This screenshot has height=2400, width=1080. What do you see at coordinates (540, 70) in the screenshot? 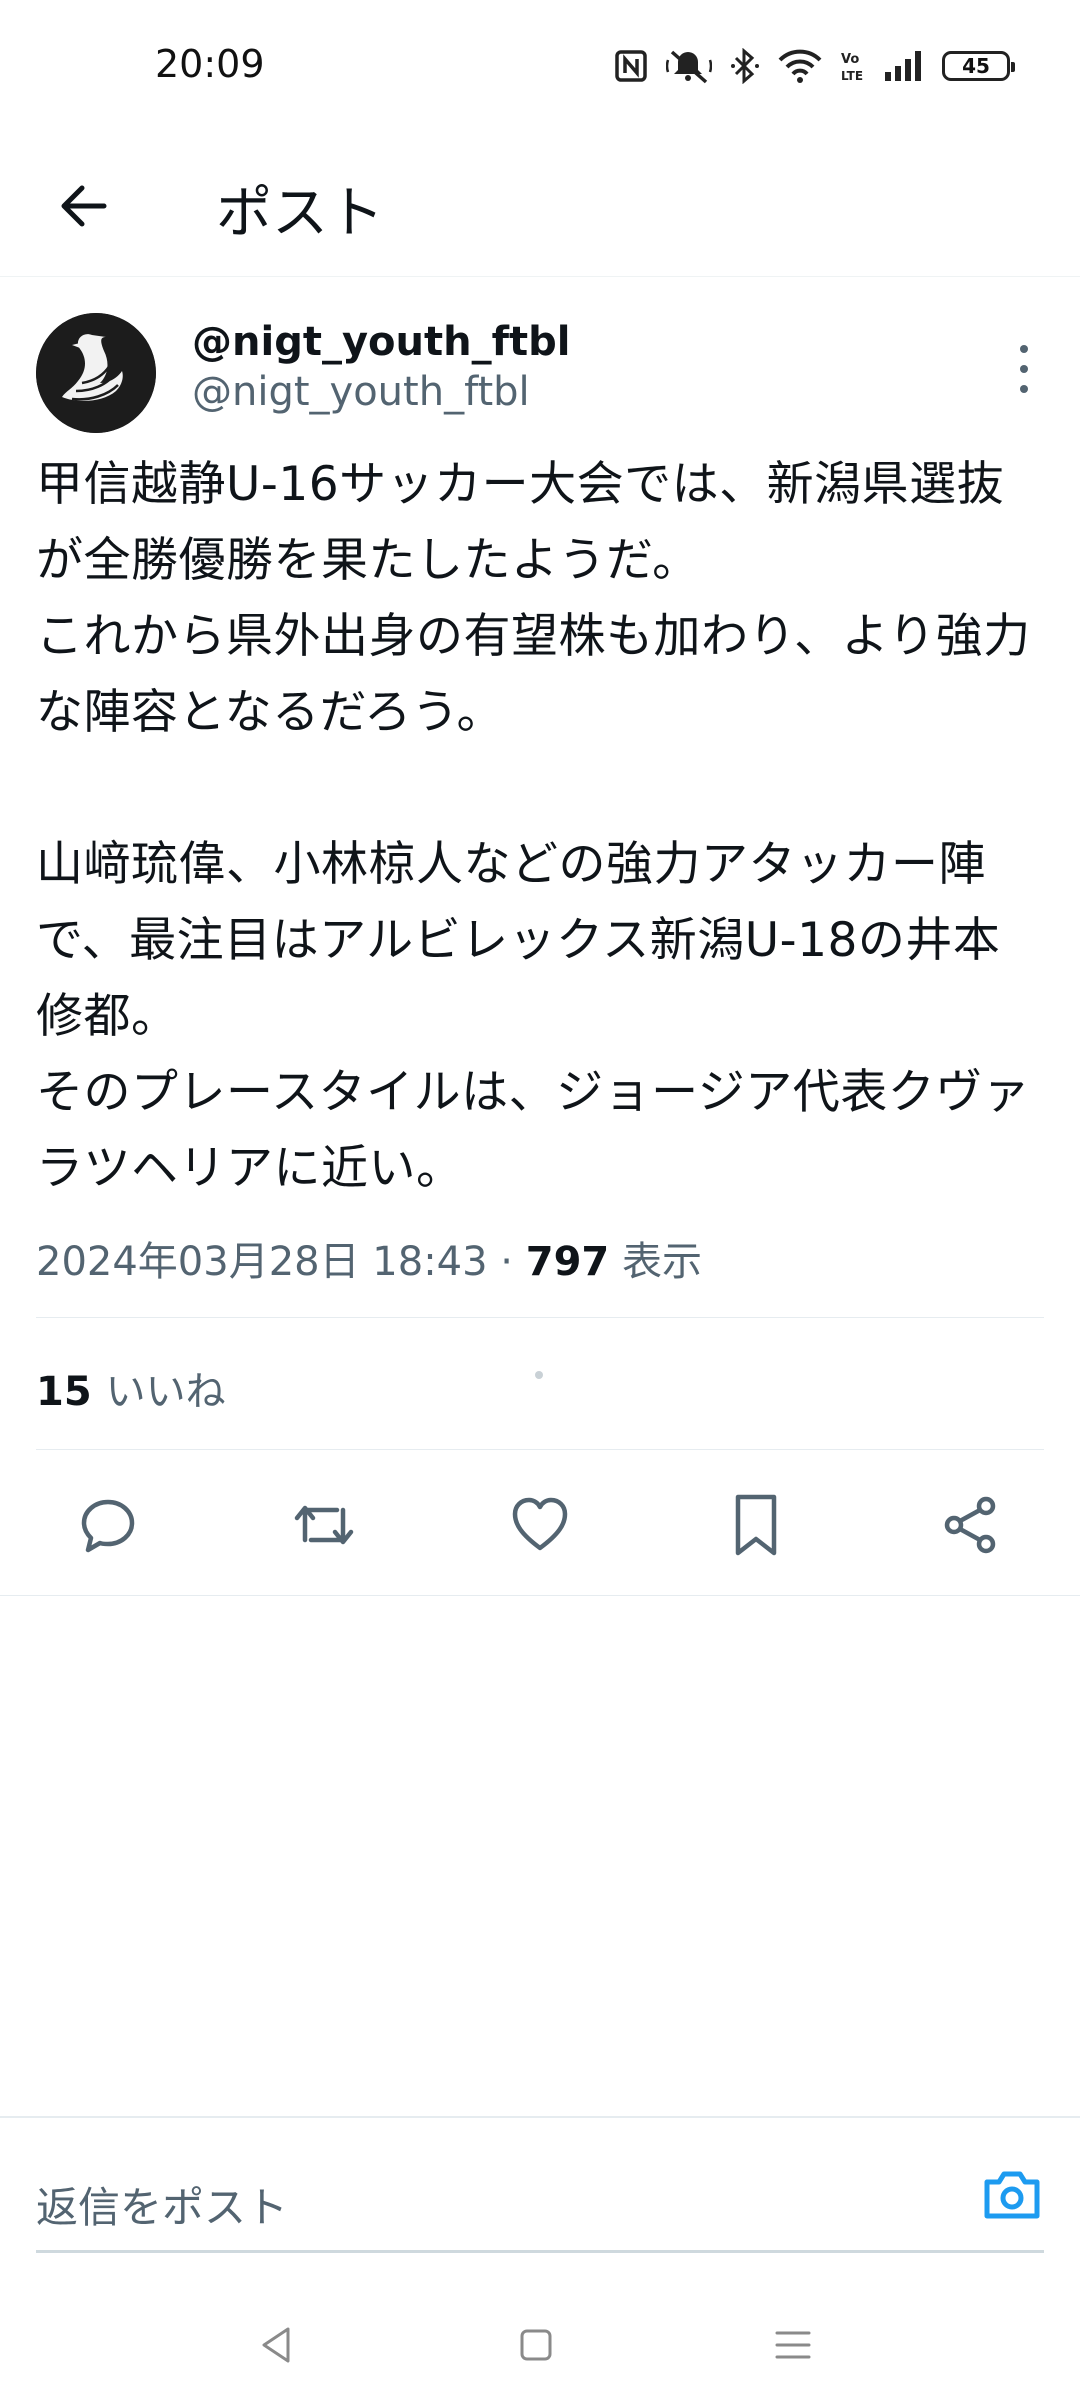
I see `status-bar: 20:09 Vo LTE 45` at bounding box center [540, 70].